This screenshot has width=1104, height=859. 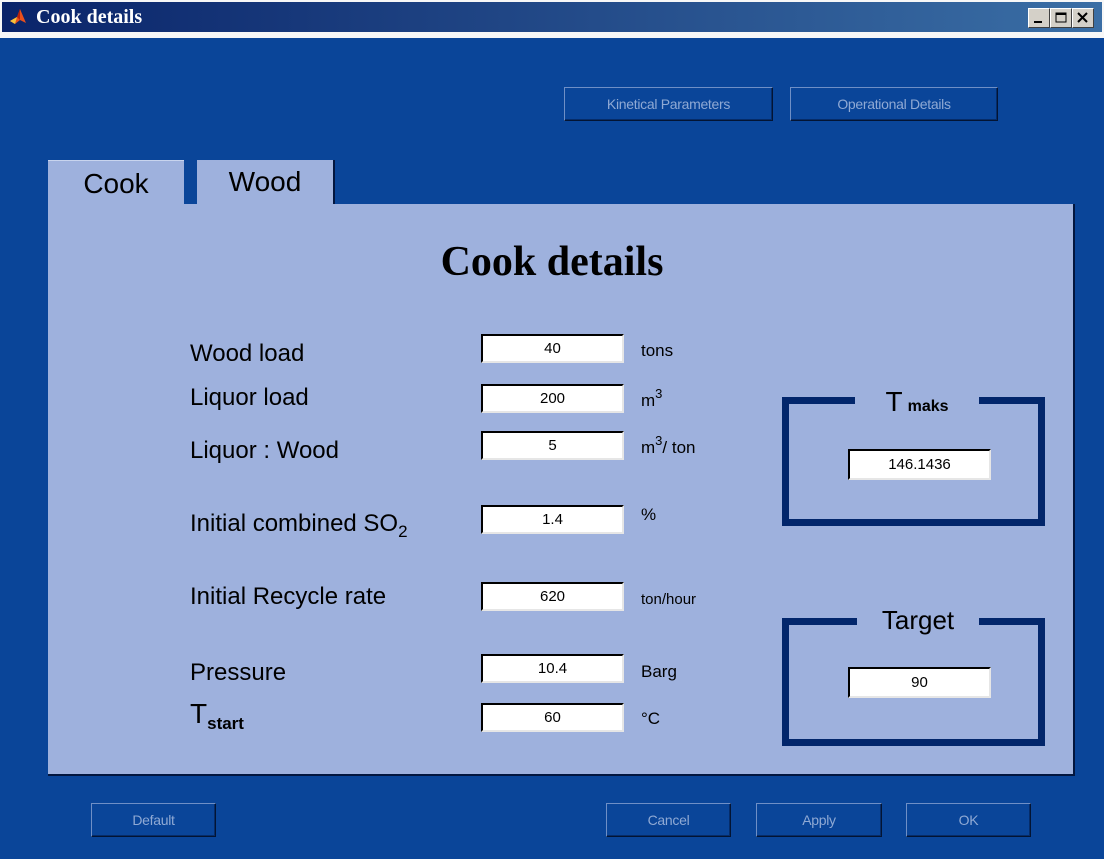 What do you see at coordinates (894, 104) in the screenshot?
I see `operational-details-button: Operational Details` at bounding box center [894, 104].